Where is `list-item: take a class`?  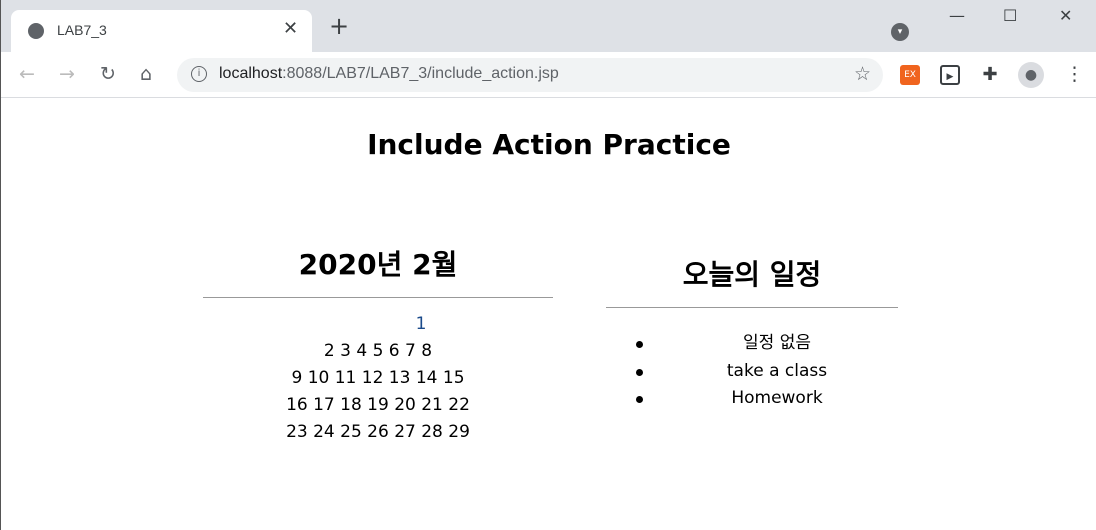 list-item: take a class is located at coordinates (752, 372).